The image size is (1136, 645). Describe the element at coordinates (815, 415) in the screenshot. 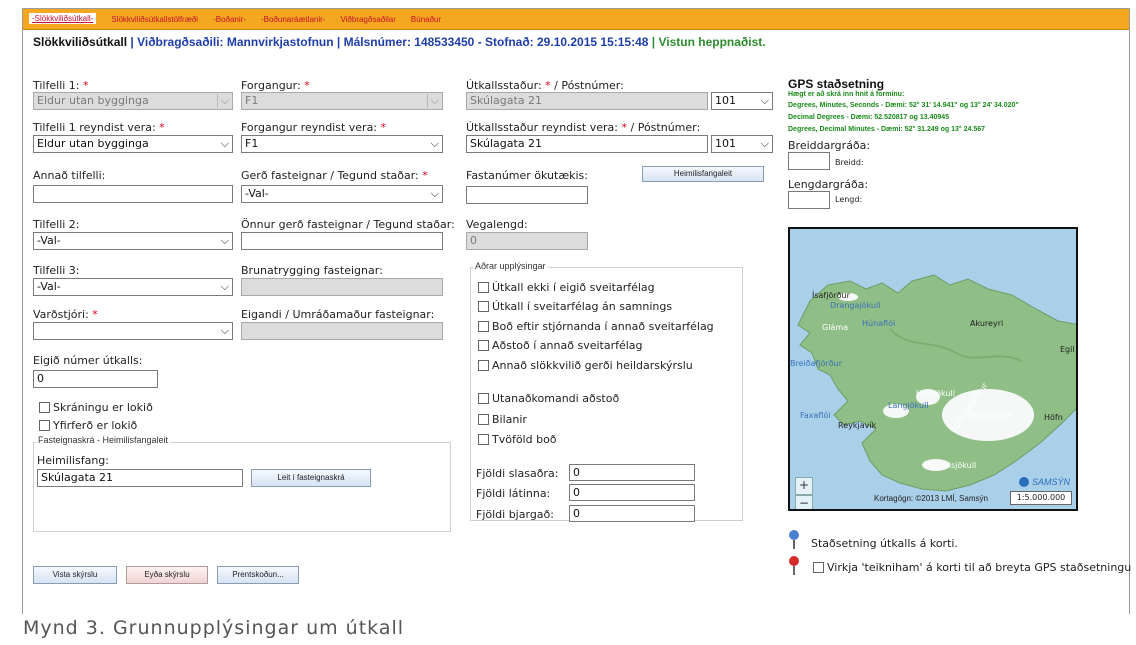

I see `map-label: Faxaflói` at that location.